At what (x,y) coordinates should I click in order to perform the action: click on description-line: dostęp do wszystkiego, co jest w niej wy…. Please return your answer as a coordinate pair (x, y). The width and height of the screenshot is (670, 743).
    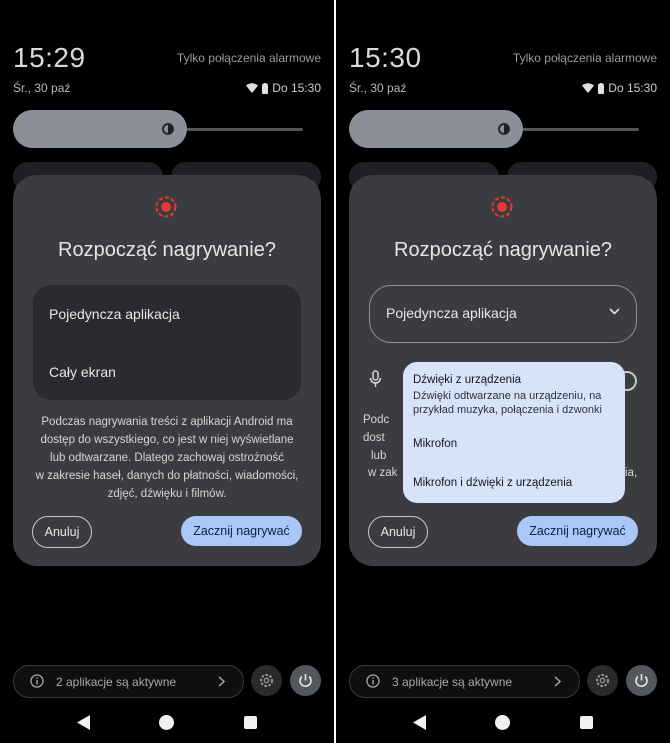
    Looking at the image, I should click on (167, 440).